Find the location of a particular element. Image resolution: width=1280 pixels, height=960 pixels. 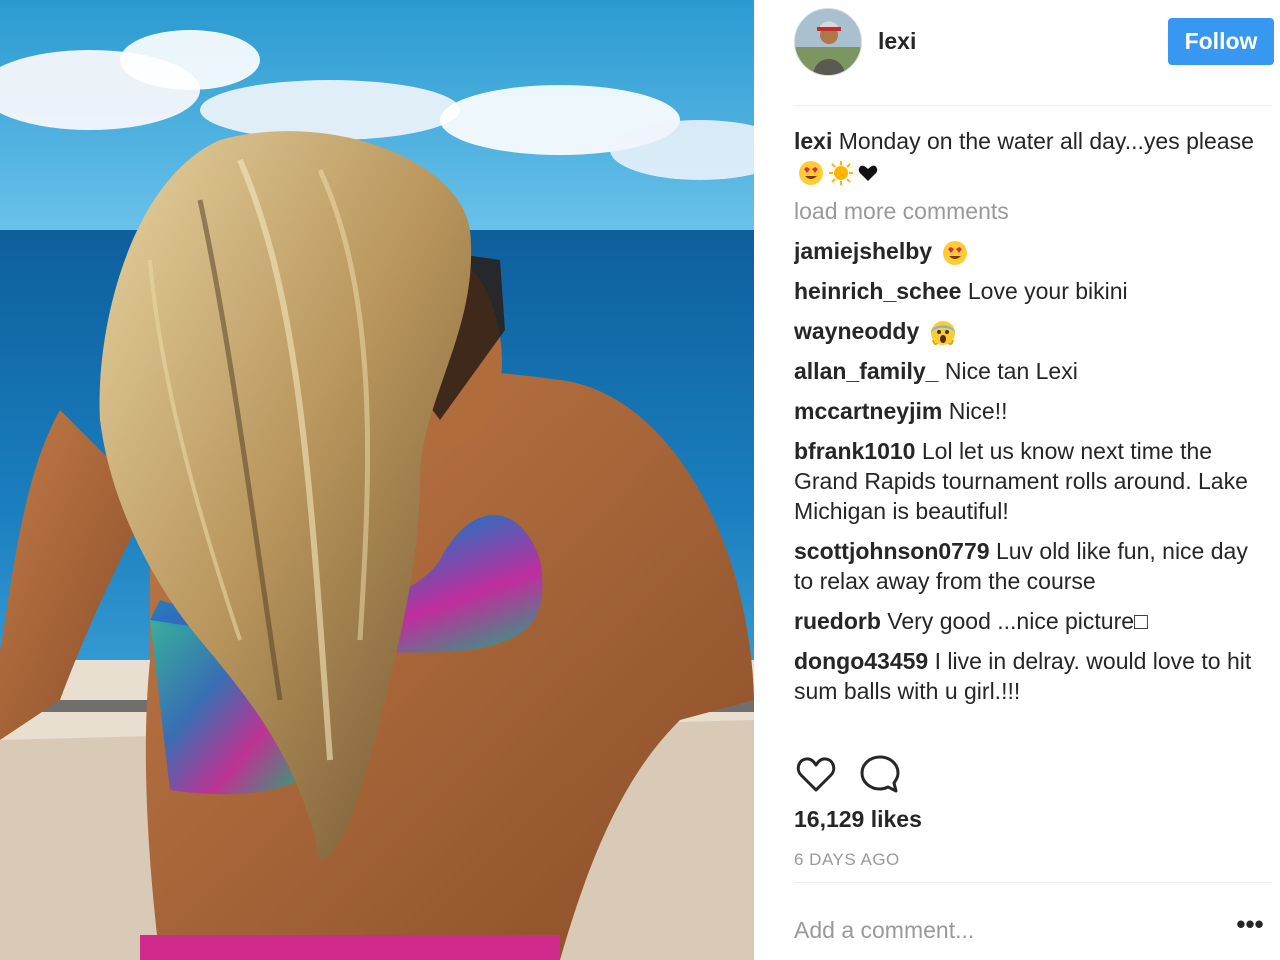

add-comment-input is located at coordinates (1004, 930).